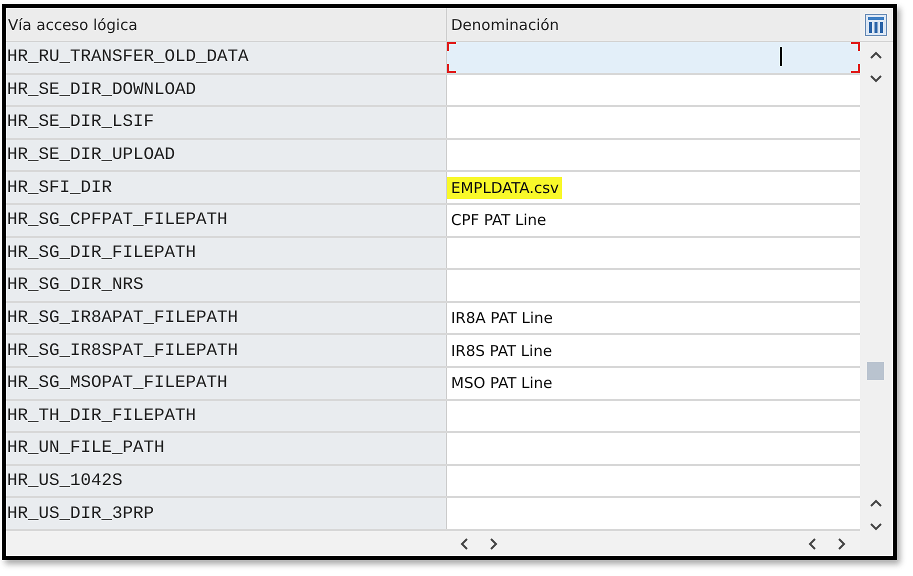 This screenshot has width=913, height=576. What do you see at coordinates (226, 285) in the screenshot?
I see `table-cell: HR_SG_DIR_NRS` at bounding box center [226, 285].